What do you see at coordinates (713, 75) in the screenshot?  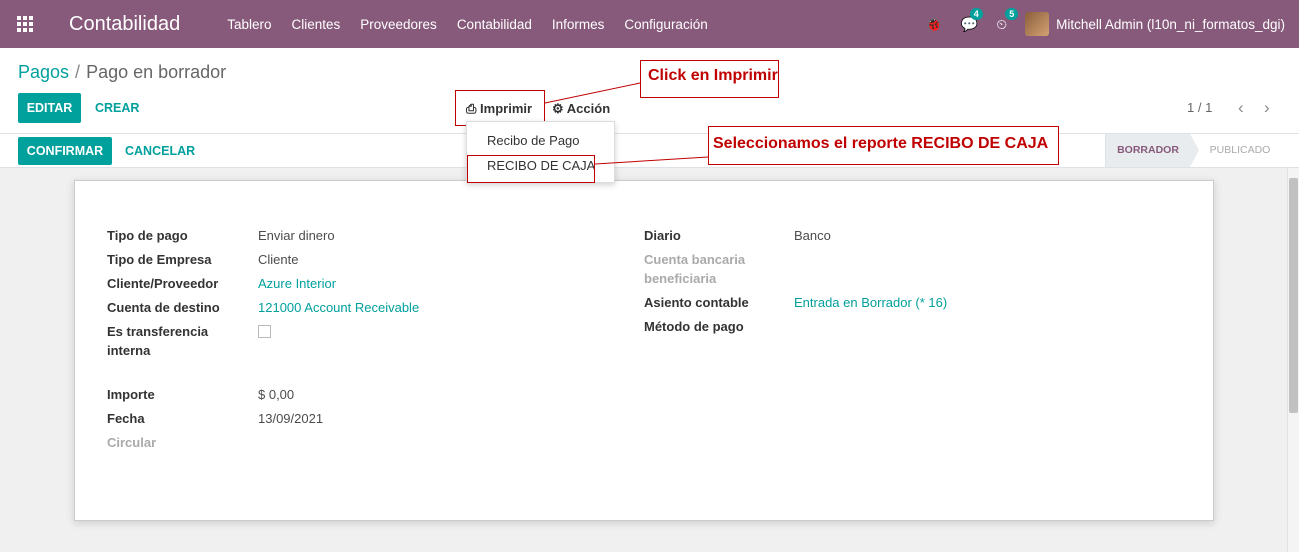 I see `annotation-click-print-text: Click en Imprimir` at bounding box center [713, 75].